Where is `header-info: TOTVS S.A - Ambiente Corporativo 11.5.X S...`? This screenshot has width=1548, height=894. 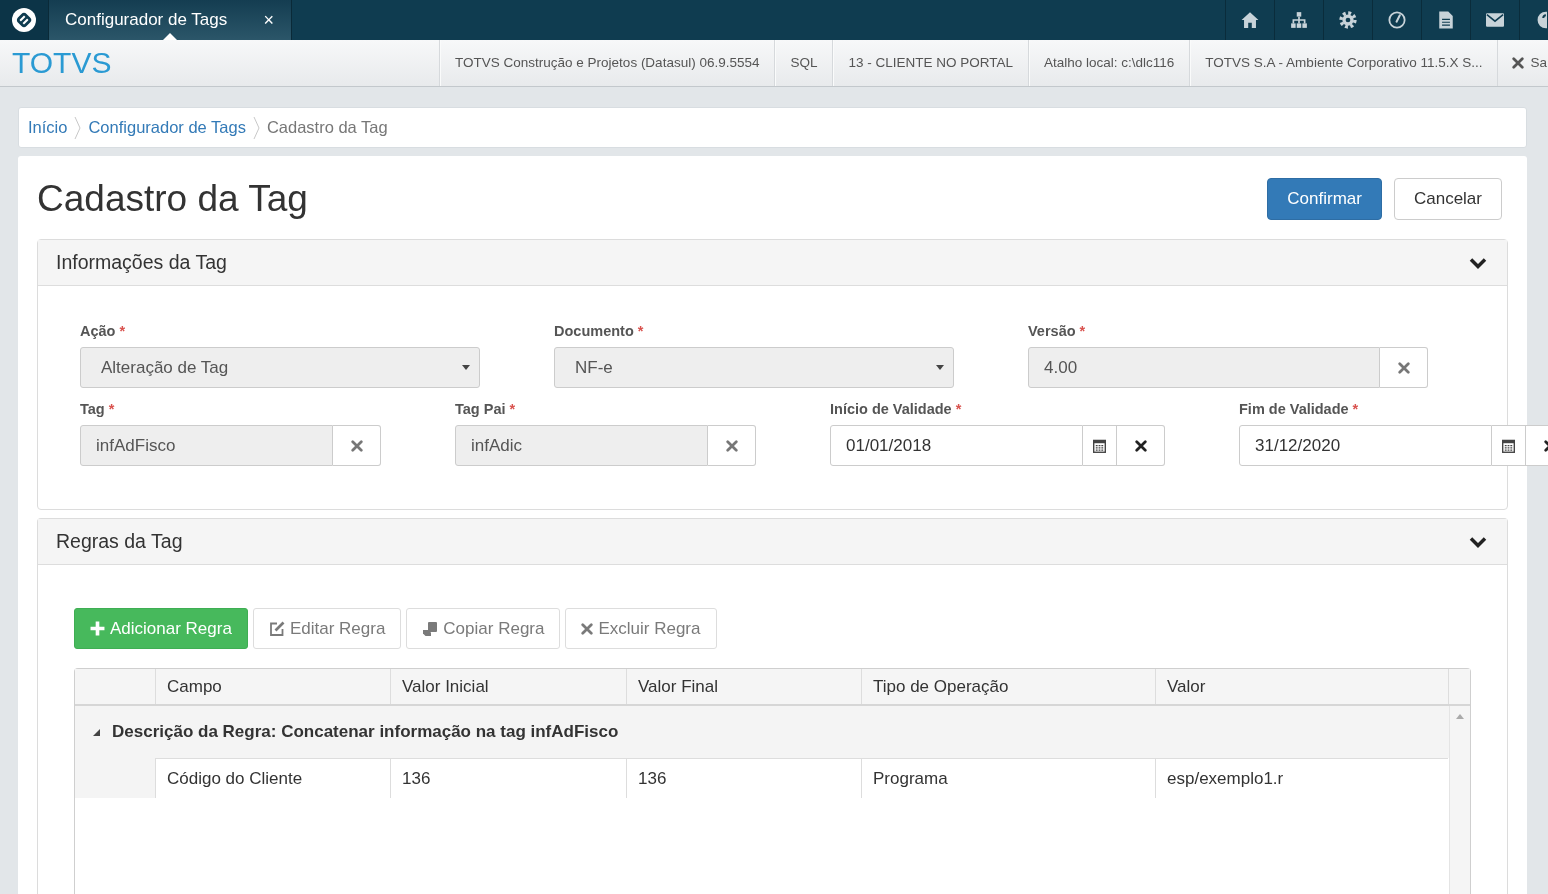 header-info: TOTVS S.A - Ambiente Corporativo 11.5.X S... is located at coordinates (1344, 62).